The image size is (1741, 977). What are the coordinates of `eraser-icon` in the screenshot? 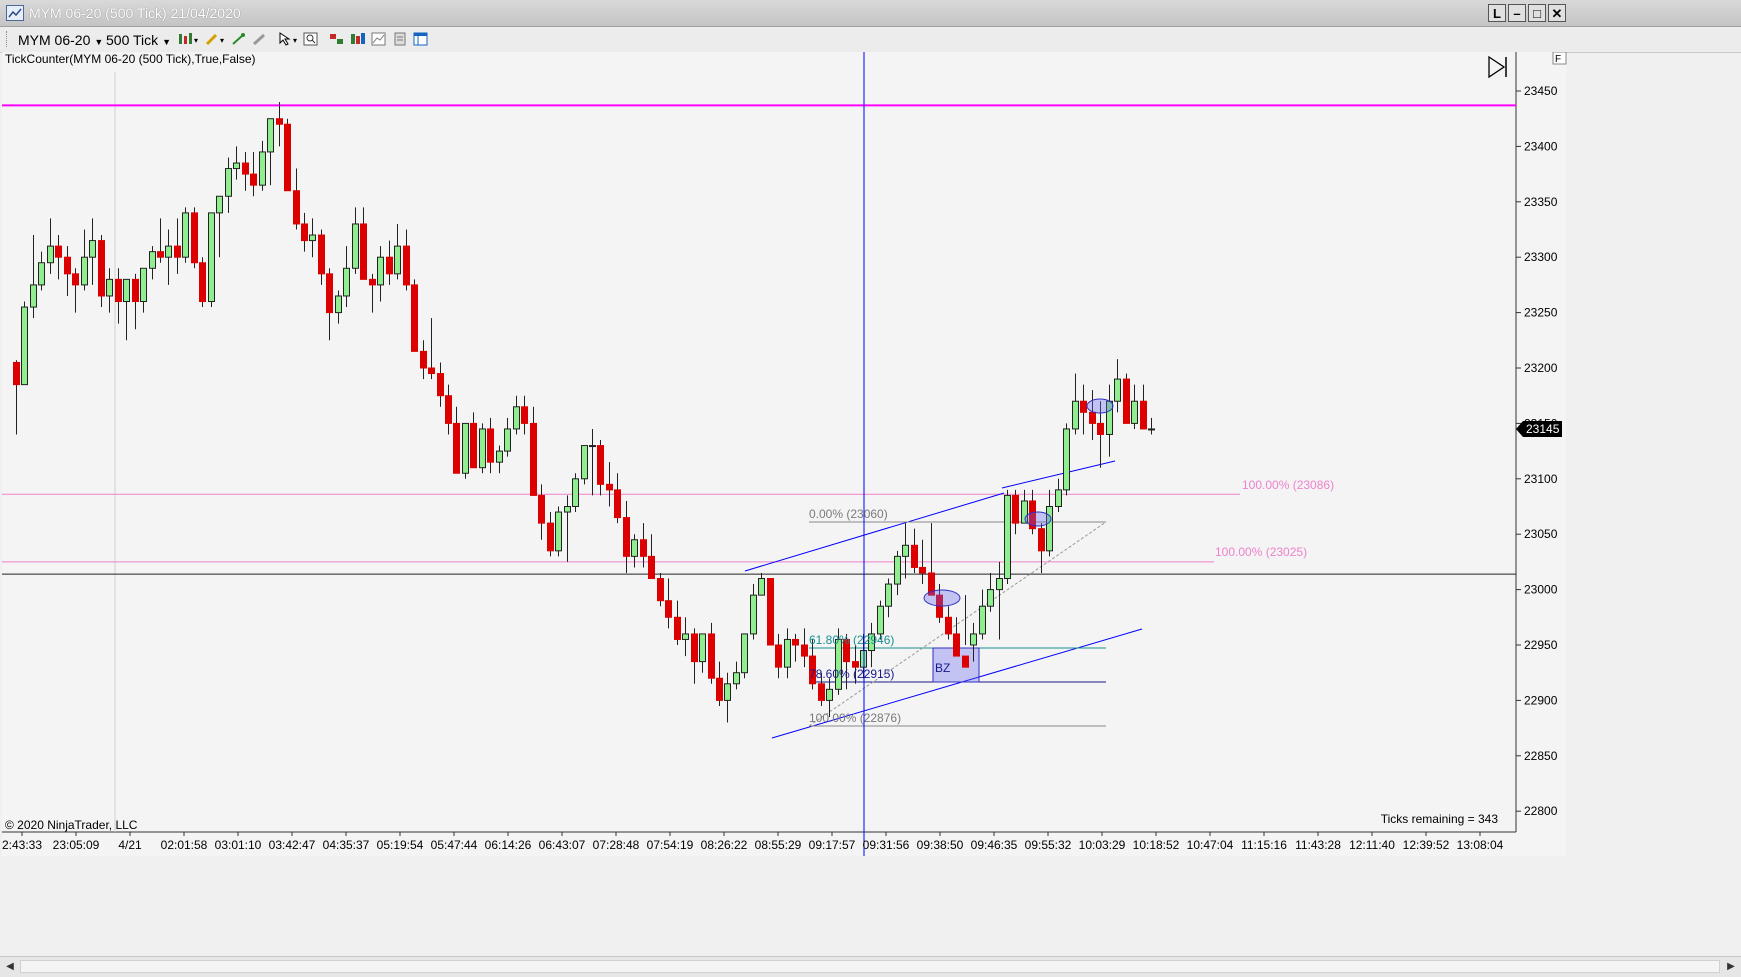 It's located at (260, 39).